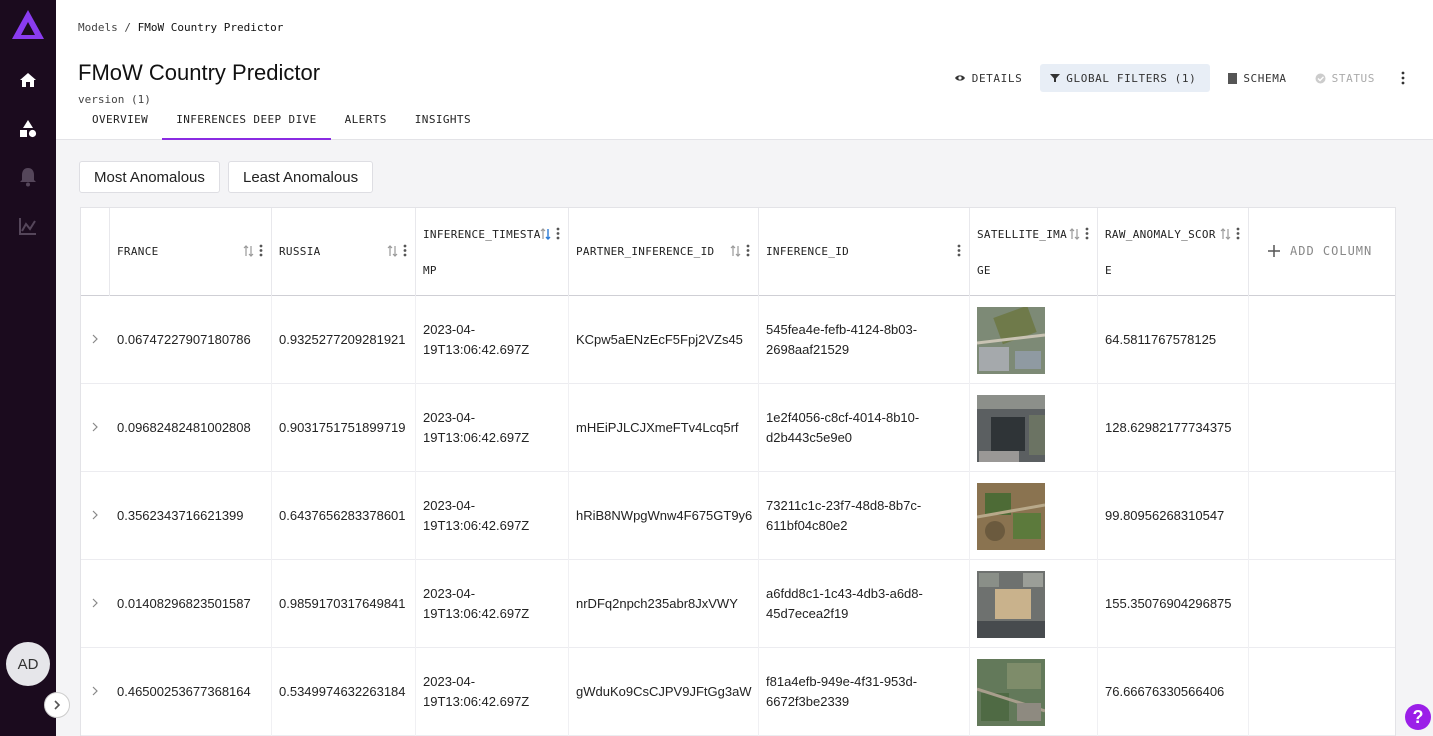 The width and height of the screenshot is (1433, 736). I want to click on tab-inferences-deep-dive: INFERENCES DEEP DIVE, so click(247, 123).